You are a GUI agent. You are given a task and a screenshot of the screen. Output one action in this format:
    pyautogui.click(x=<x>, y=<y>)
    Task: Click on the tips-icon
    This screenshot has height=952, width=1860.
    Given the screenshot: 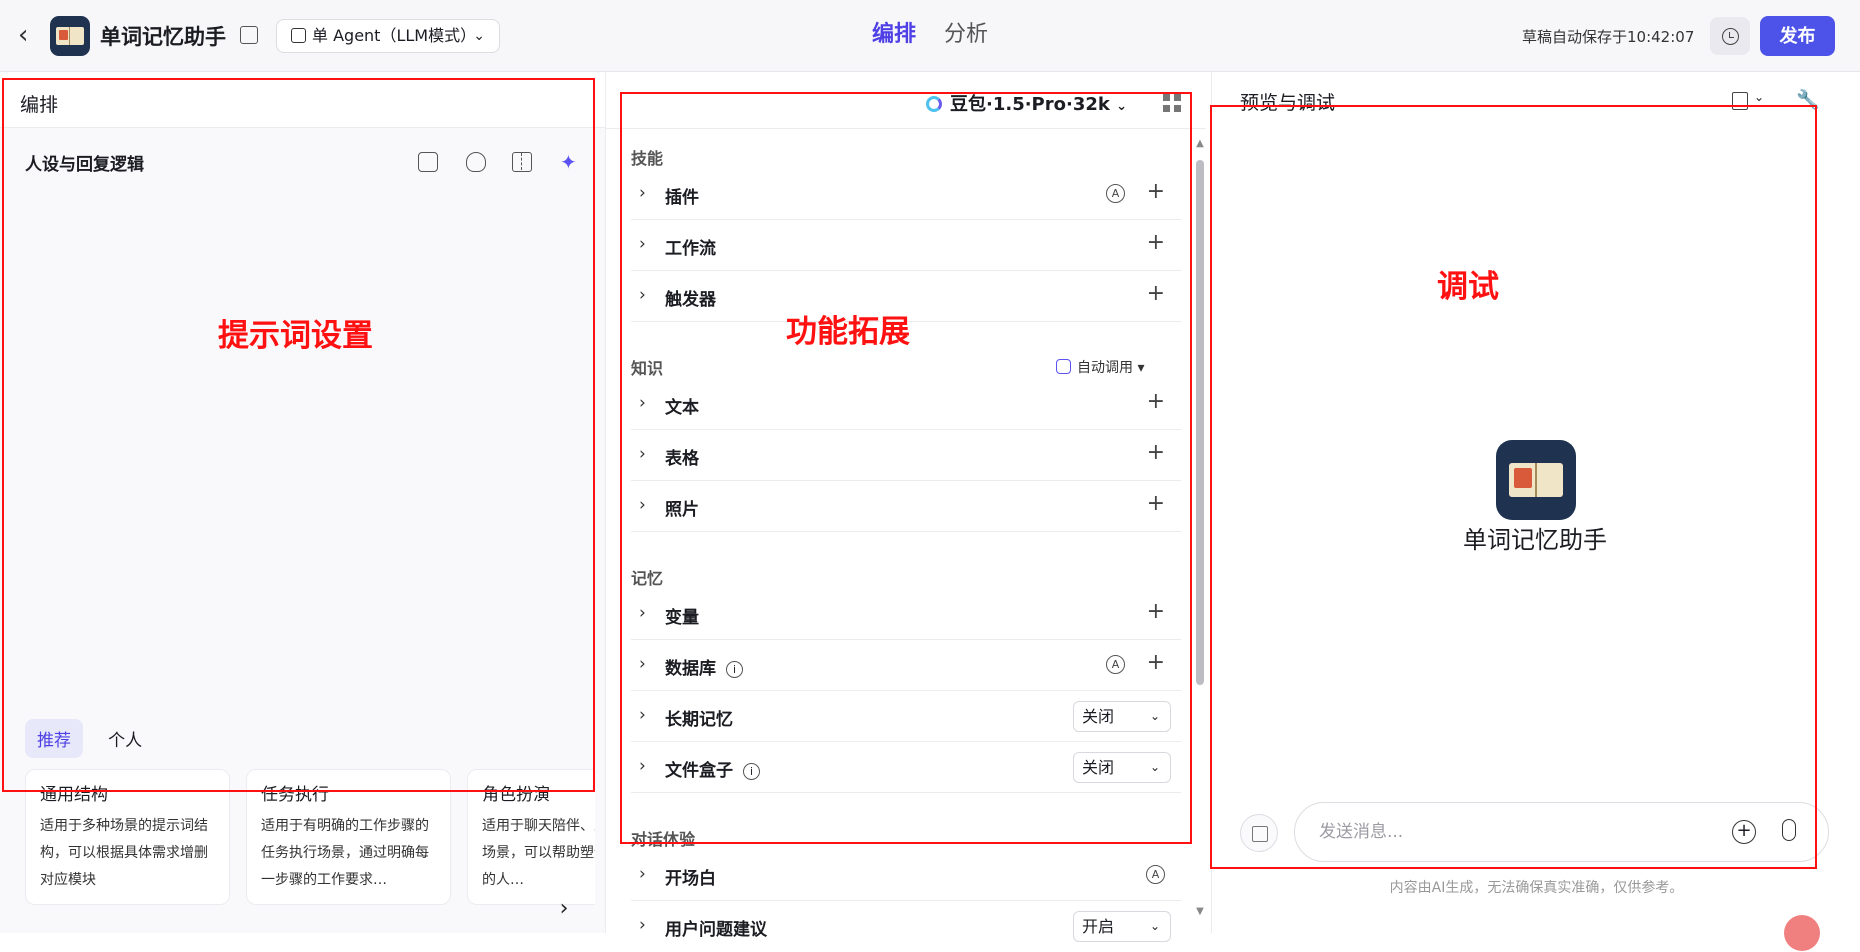 What is the action you would take?
    pyautogui.click(x=476, y=162)
    